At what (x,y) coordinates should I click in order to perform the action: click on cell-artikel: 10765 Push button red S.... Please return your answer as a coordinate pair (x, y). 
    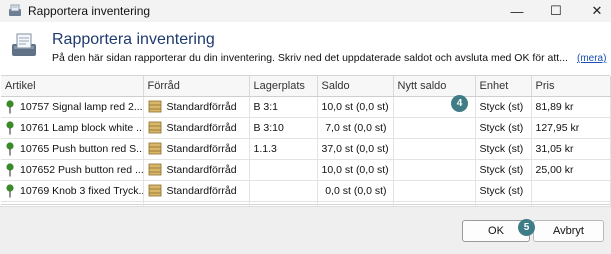
    Looking at the image, I should click on (72, 149).